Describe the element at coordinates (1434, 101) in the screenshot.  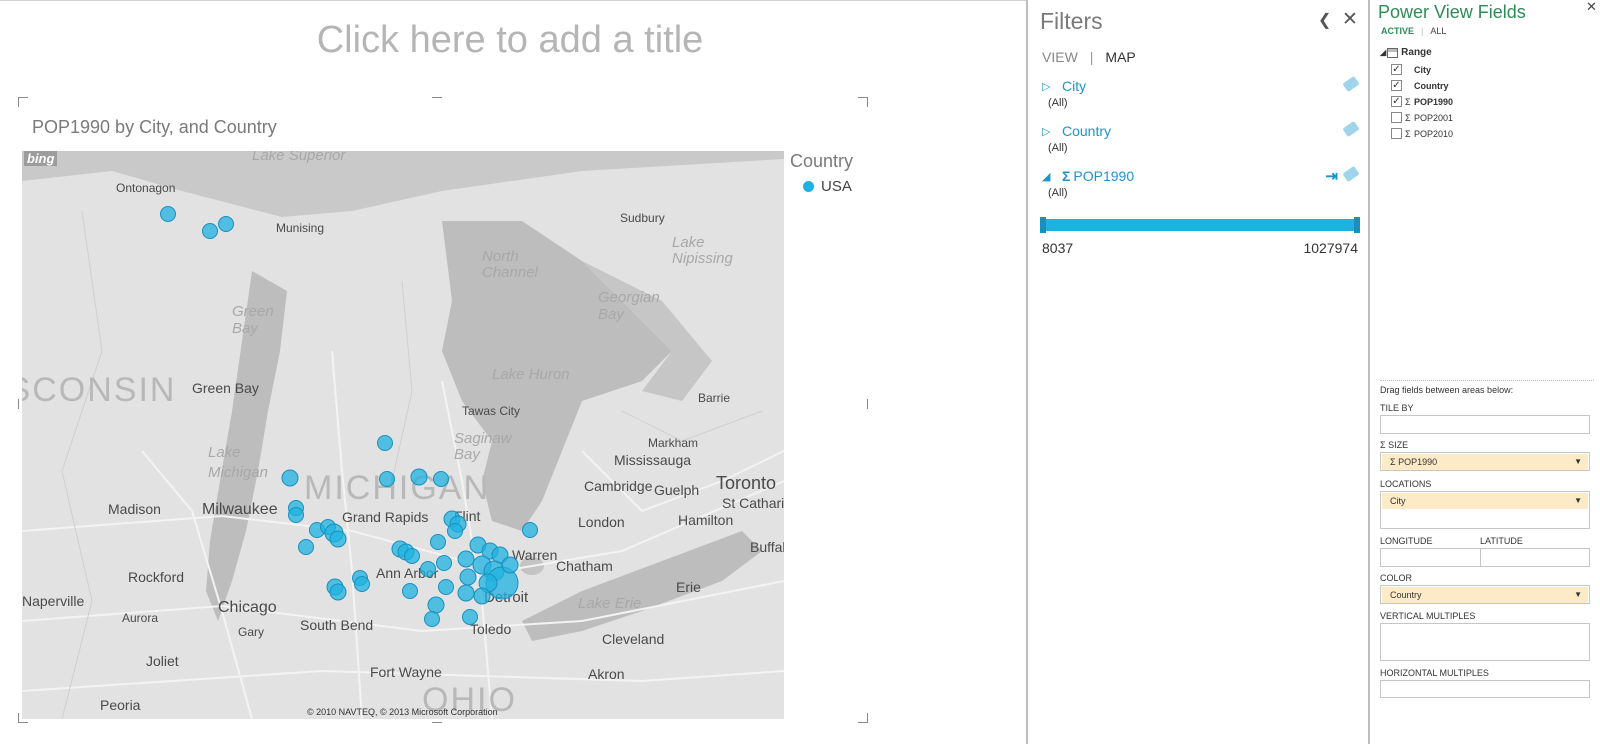
I see `field-name: POP1990` at that location.